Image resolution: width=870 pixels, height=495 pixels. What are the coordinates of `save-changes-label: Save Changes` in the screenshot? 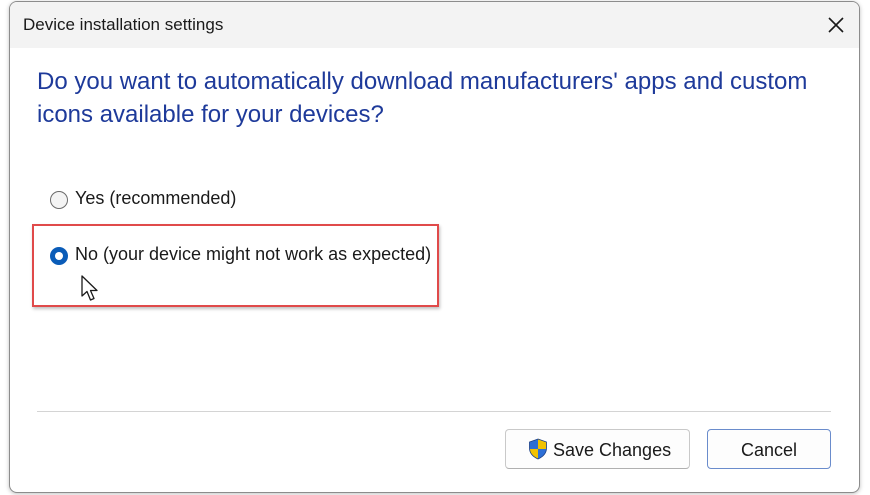 It's located at (612, 450).